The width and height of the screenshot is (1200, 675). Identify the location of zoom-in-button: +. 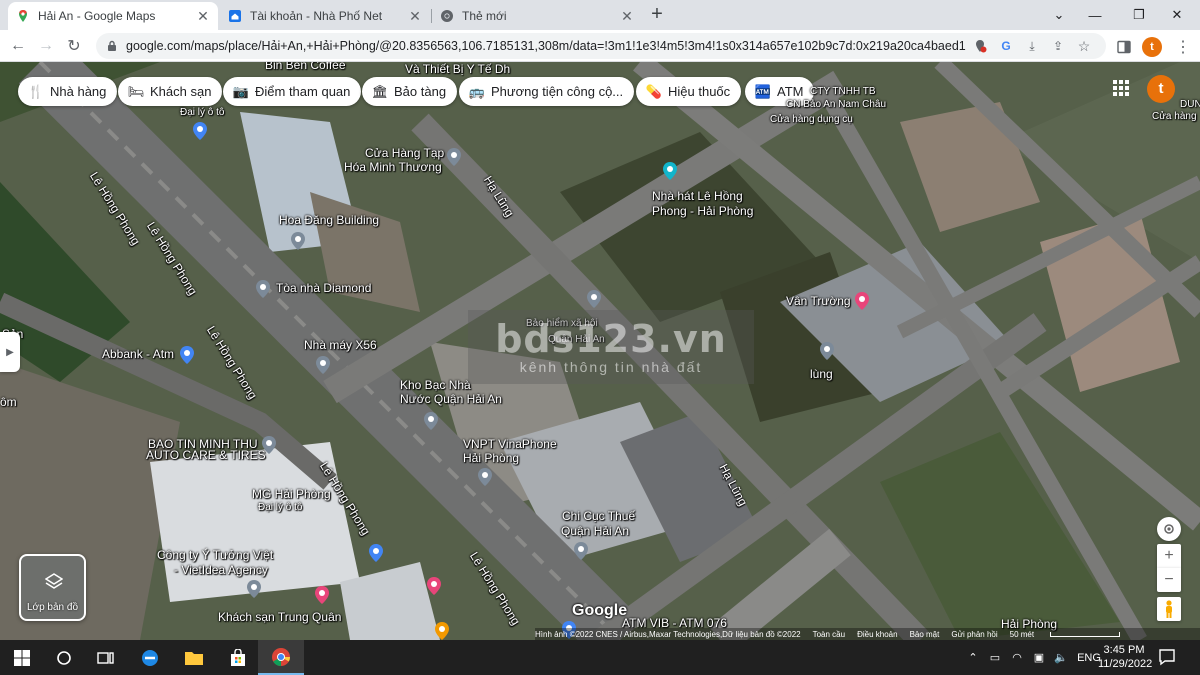
(1169, 556).